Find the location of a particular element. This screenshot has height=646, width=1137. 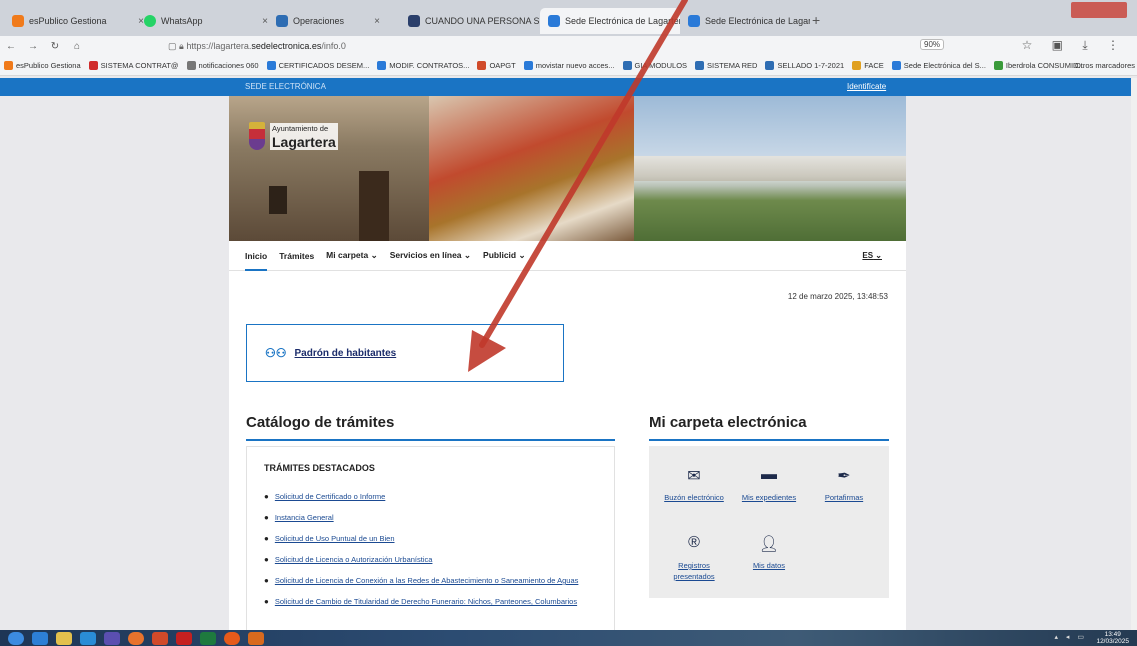

bookmark-item: SISTEMA RED is located at coordinates (726, 65).